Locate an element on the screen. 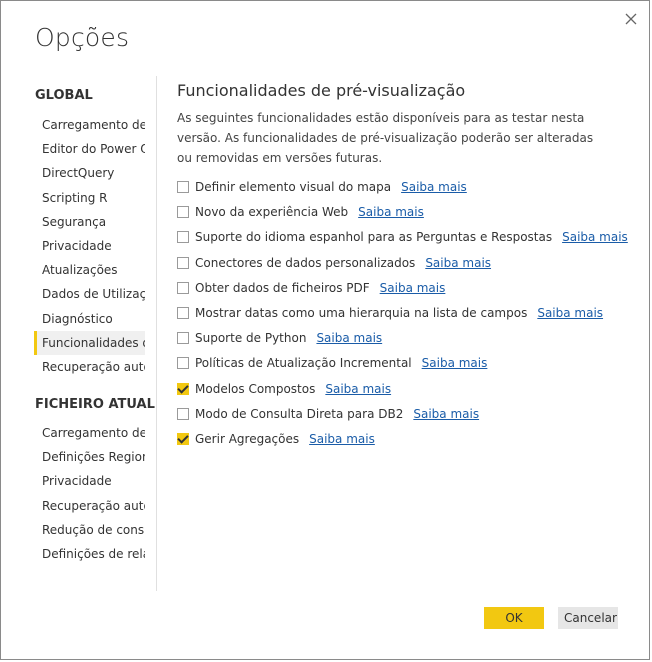 The image size is (652, 662). feature-row: Gerir Agregações Saiba mais is located at coordinates (276, 439).